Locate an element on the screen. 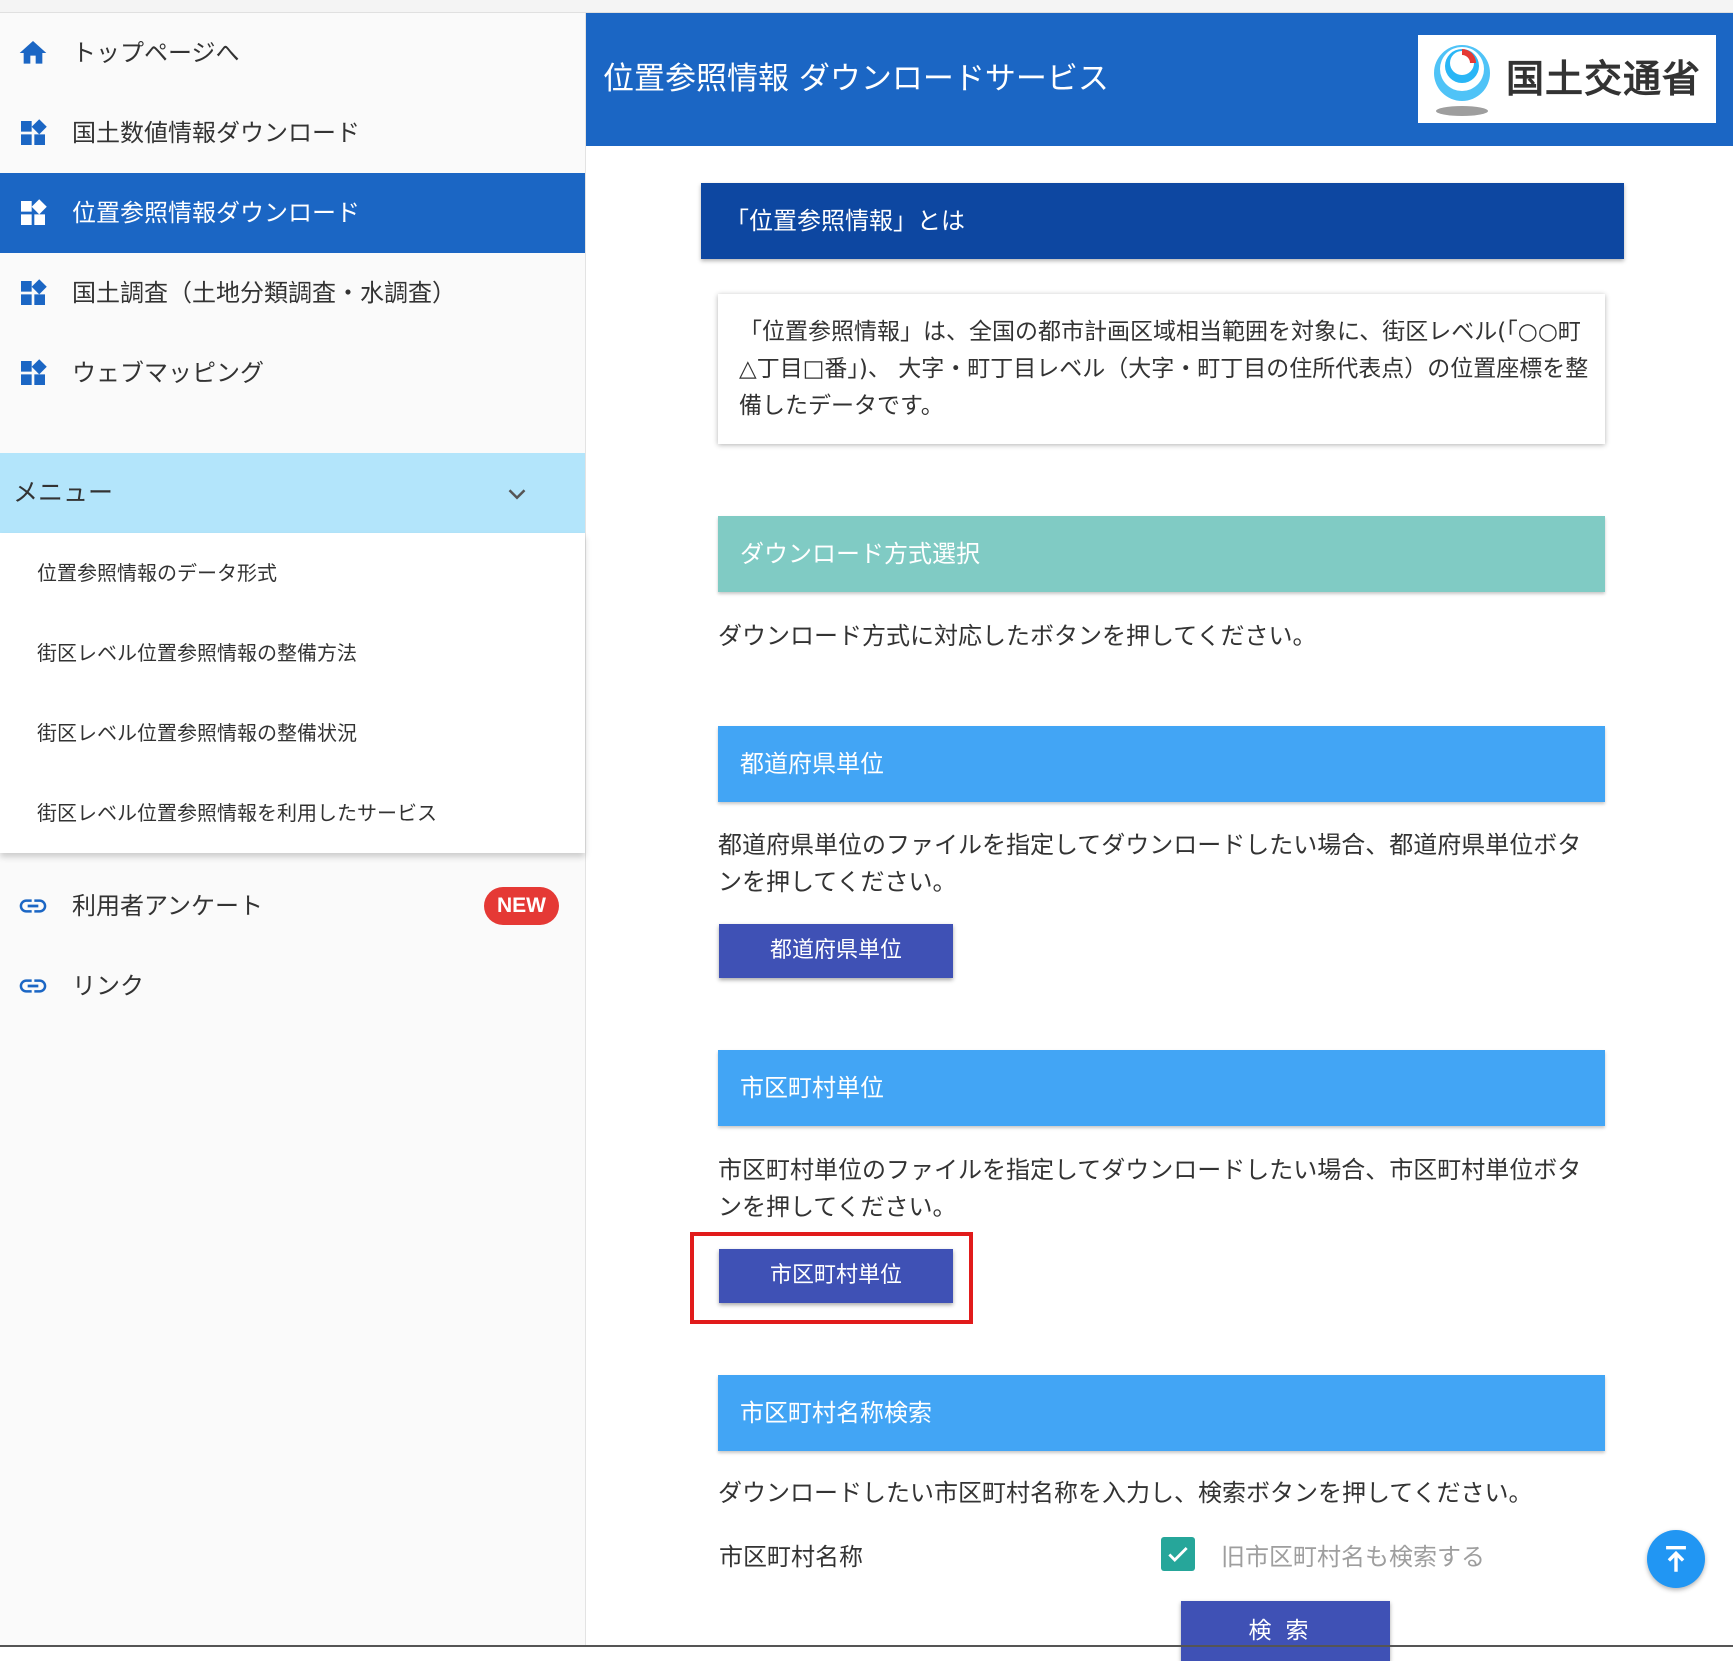 The image size is (1733, 1661). prefecture-button: 都道府県単位 is located at coordinates (836, 951).